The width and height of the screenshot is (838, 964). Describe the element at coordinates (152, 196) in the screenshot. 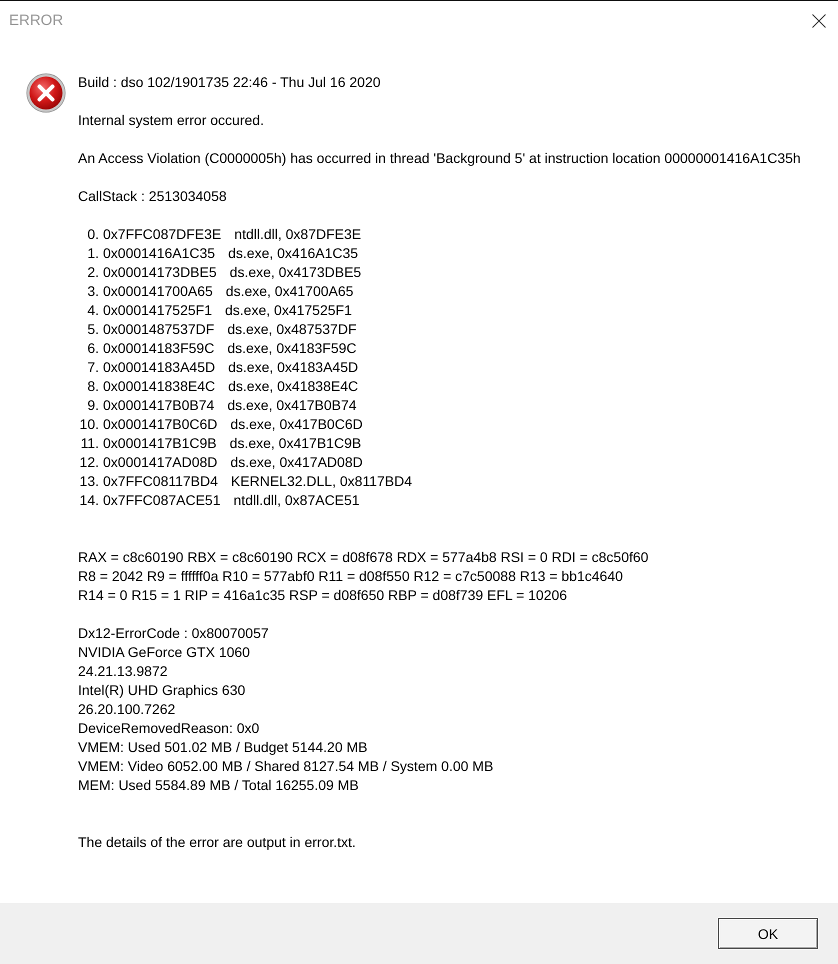

I see `callstack-label: CallStack : 2513034058` at that location.